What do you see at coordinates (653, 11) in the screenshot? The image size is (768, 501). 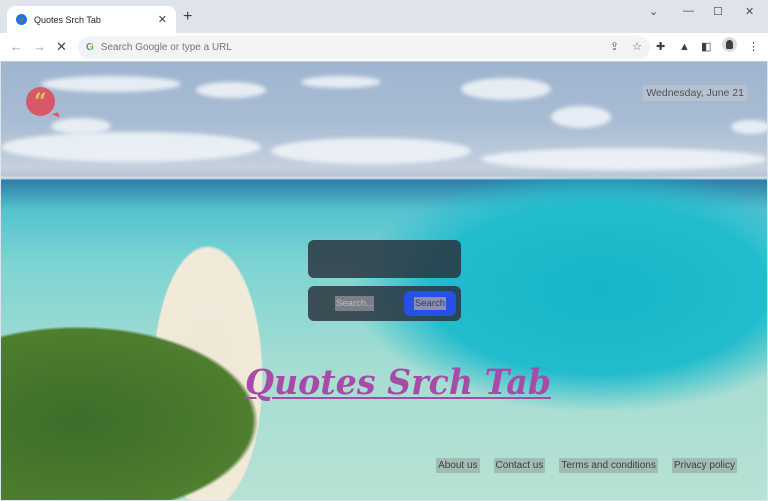 I see `tab-search-dropdown-icon: ⌄` at bounding box center [653, 11].